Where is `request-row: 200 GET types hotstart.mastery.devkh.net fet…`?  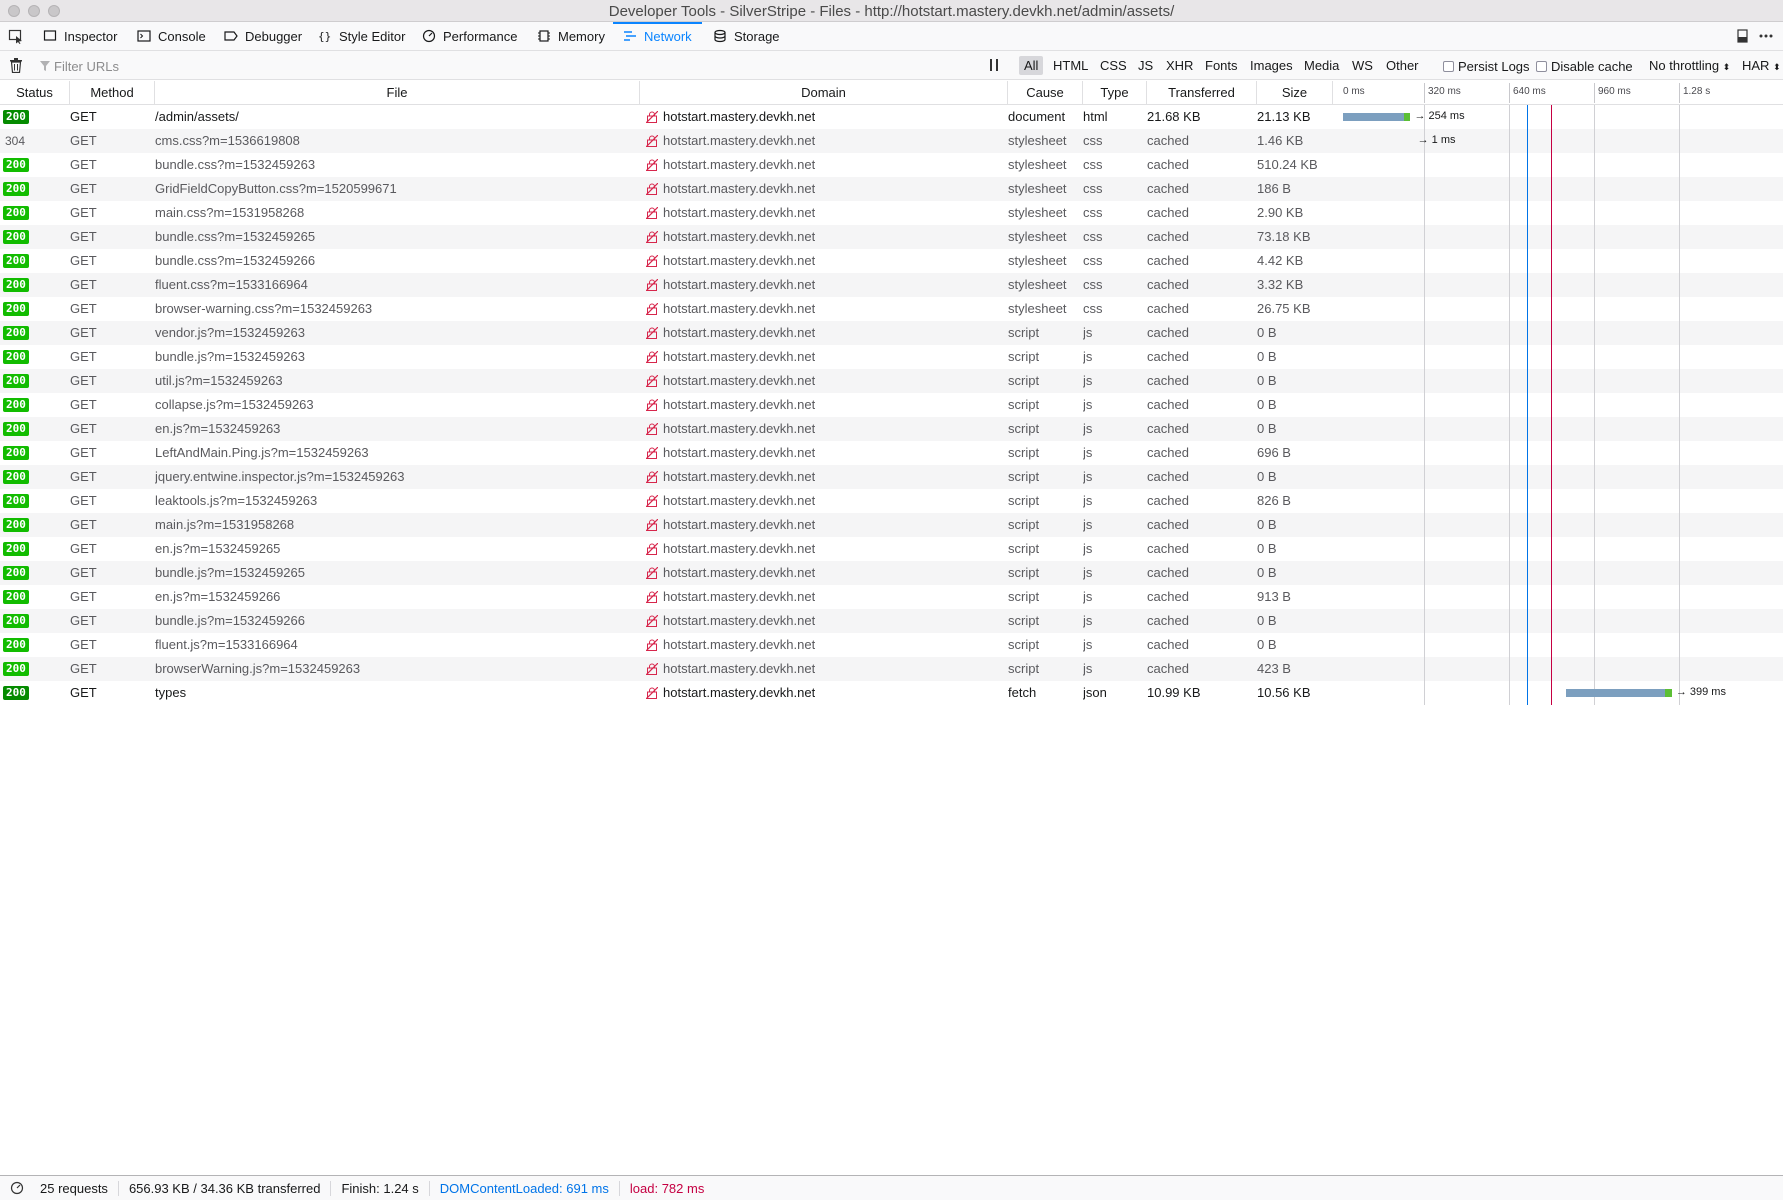 request-row: 200 GET types hotstart.mastery.devkh.net fet… is located at coordinates (891, 693).